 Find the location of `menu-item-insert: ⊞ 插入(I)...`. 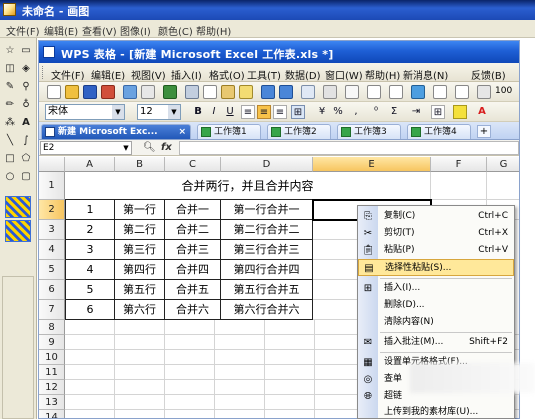

menu-item-insert: ⊞ 插入(I)... is located at coordinates (436, 288).